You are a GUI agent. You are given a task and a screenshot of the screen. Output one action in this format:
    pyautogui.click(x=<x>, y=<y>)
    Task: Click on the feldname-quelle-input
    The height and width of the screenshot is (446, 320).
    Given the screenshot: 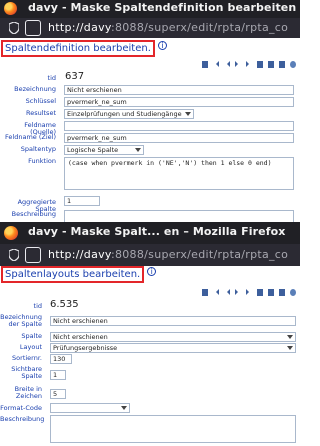 What is the action you would take?
    pyautogui.click(x=179, y=126)
    